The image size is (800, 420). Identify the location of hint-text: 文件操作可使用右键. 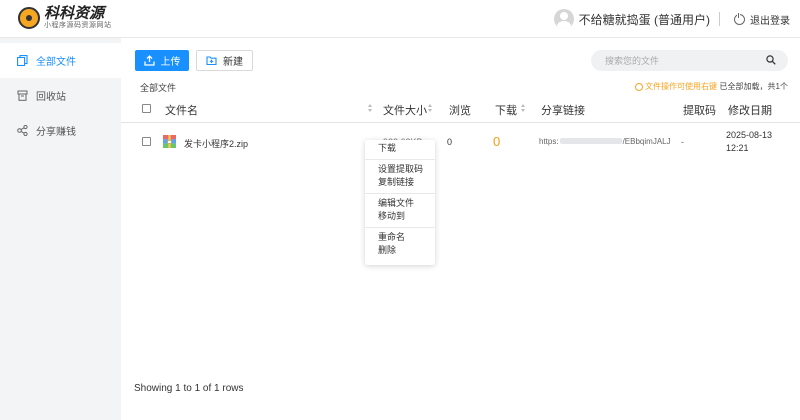
(681, 86).